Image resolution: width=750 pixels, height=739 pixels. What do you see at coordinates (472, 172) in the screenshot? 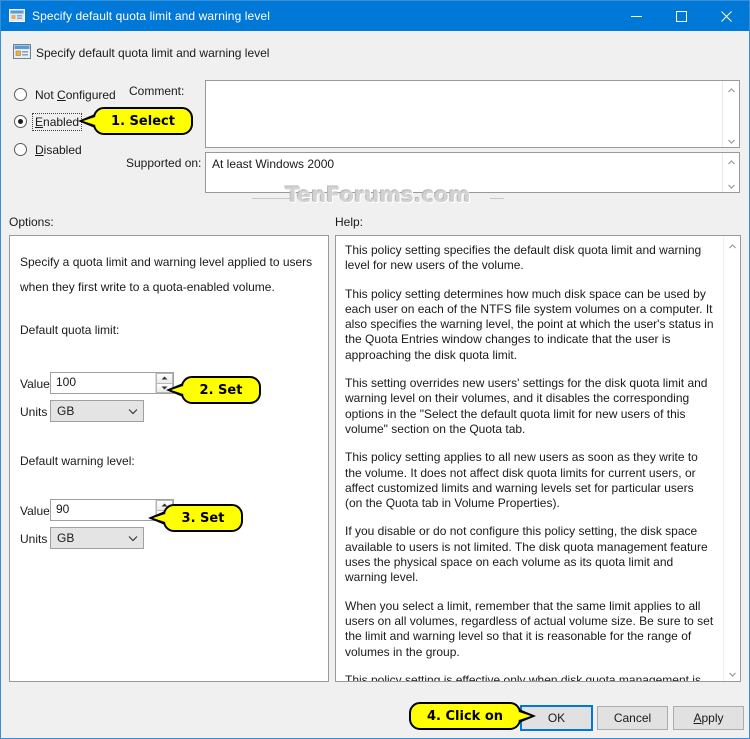
I see `supported-on-field: At least Windows 2000` at bounding box center [472, 172].